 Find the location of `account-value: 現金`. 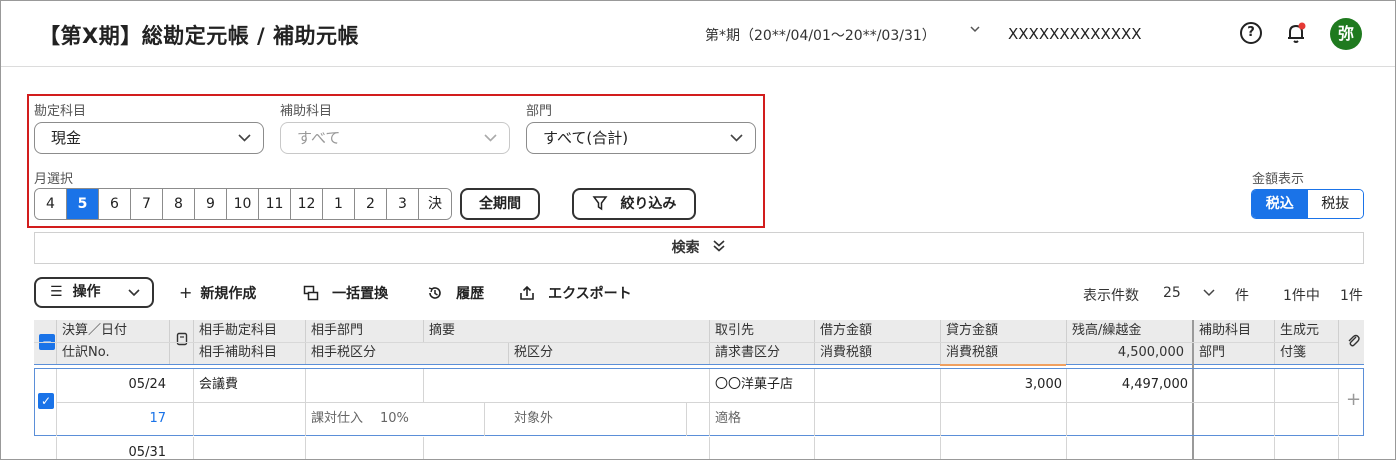

account-value: 現金 is located at coordinates (66, 138).